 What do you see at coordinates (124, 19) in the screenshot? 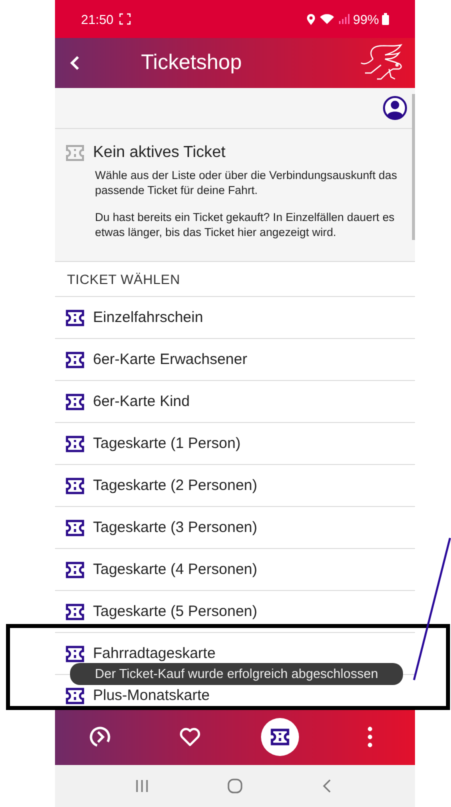
I see `screenshot-icon` at bounding box center [124, 19].